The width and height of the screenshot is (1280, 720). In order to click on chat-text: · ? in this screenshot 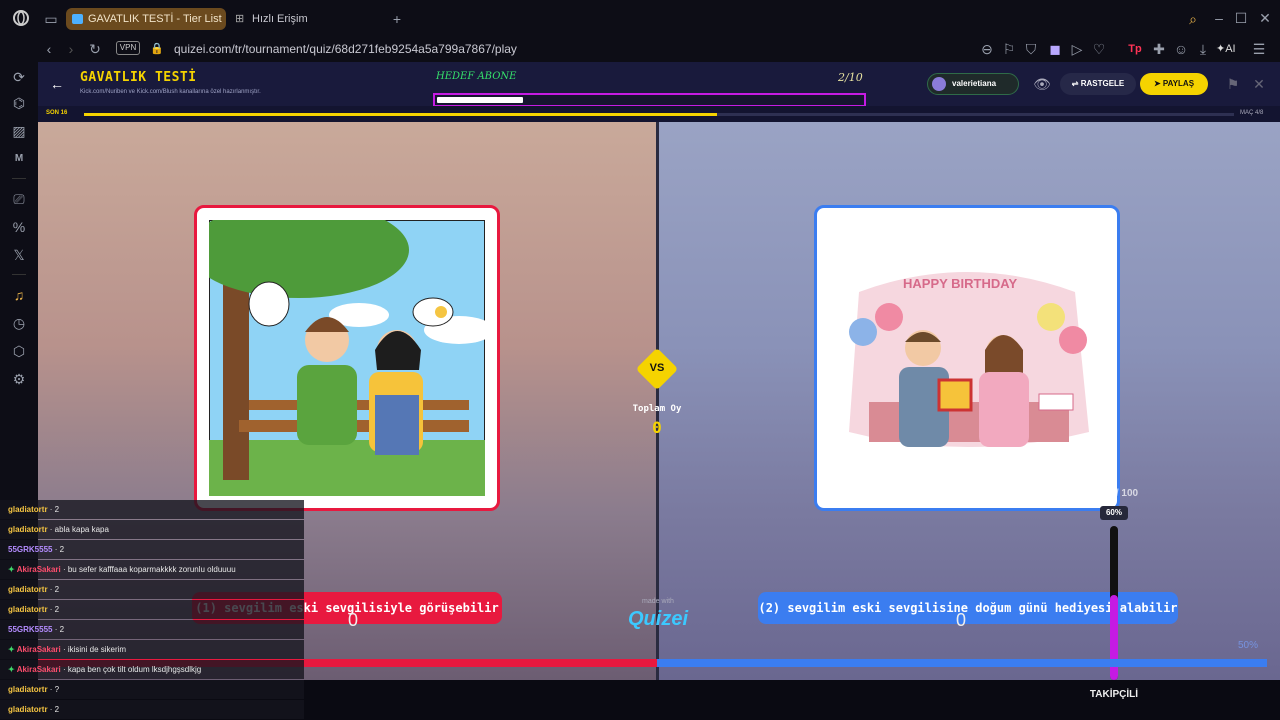, I will do `click(53, 689)`.